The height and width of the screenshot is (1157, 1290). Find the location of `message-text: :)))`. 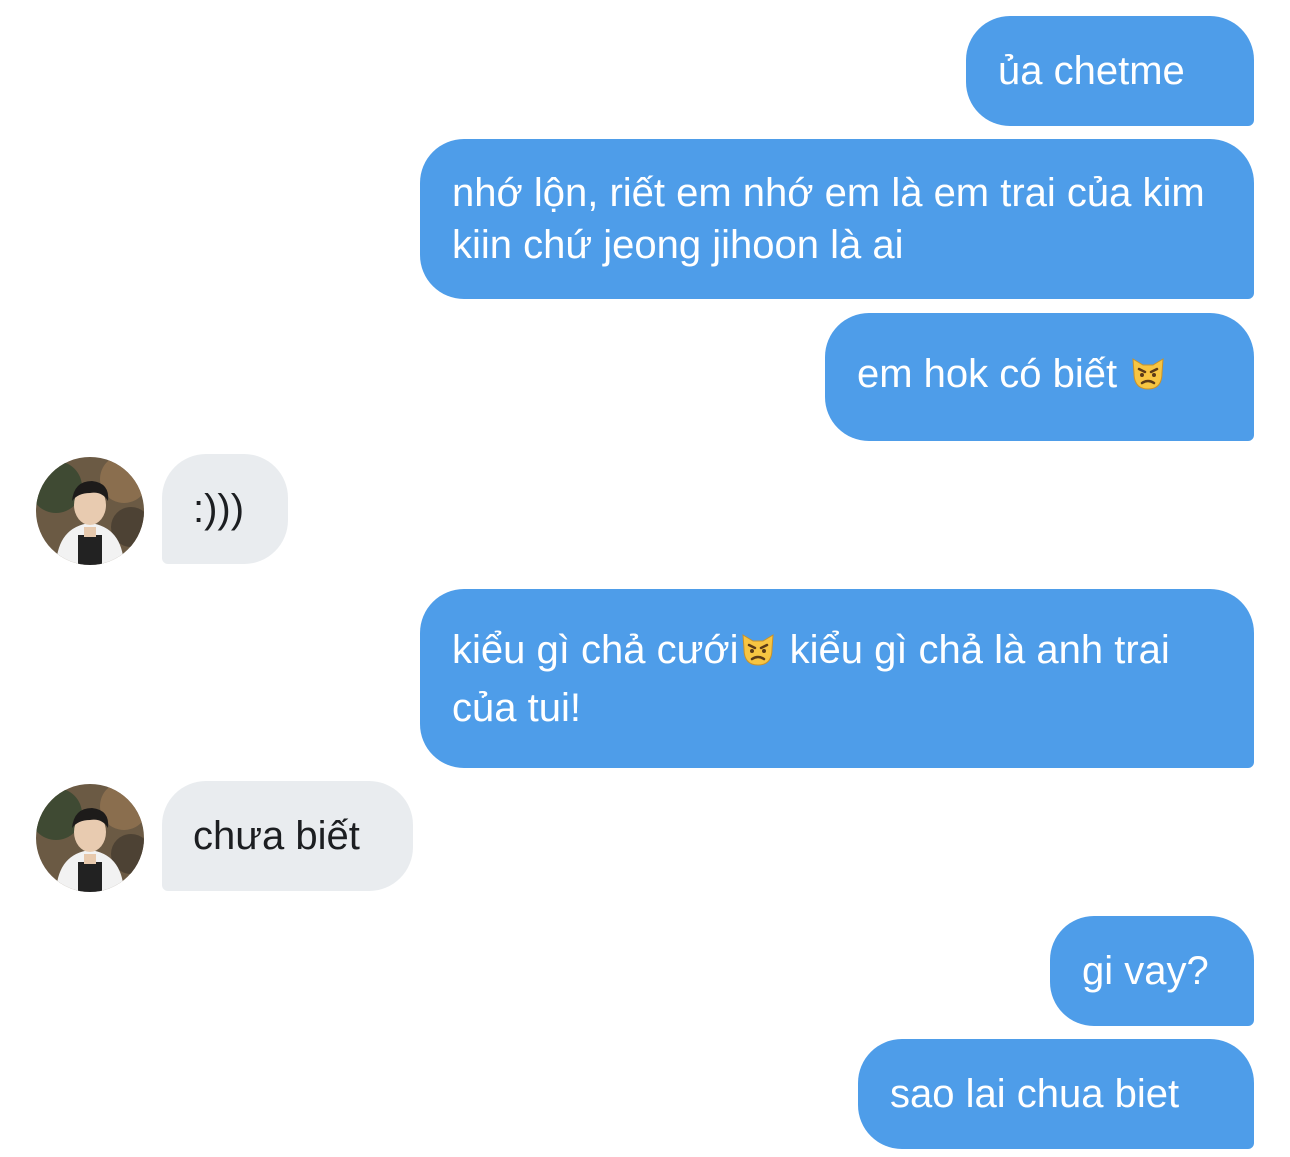

message-text: :))) is located at coordinates (219, 509).